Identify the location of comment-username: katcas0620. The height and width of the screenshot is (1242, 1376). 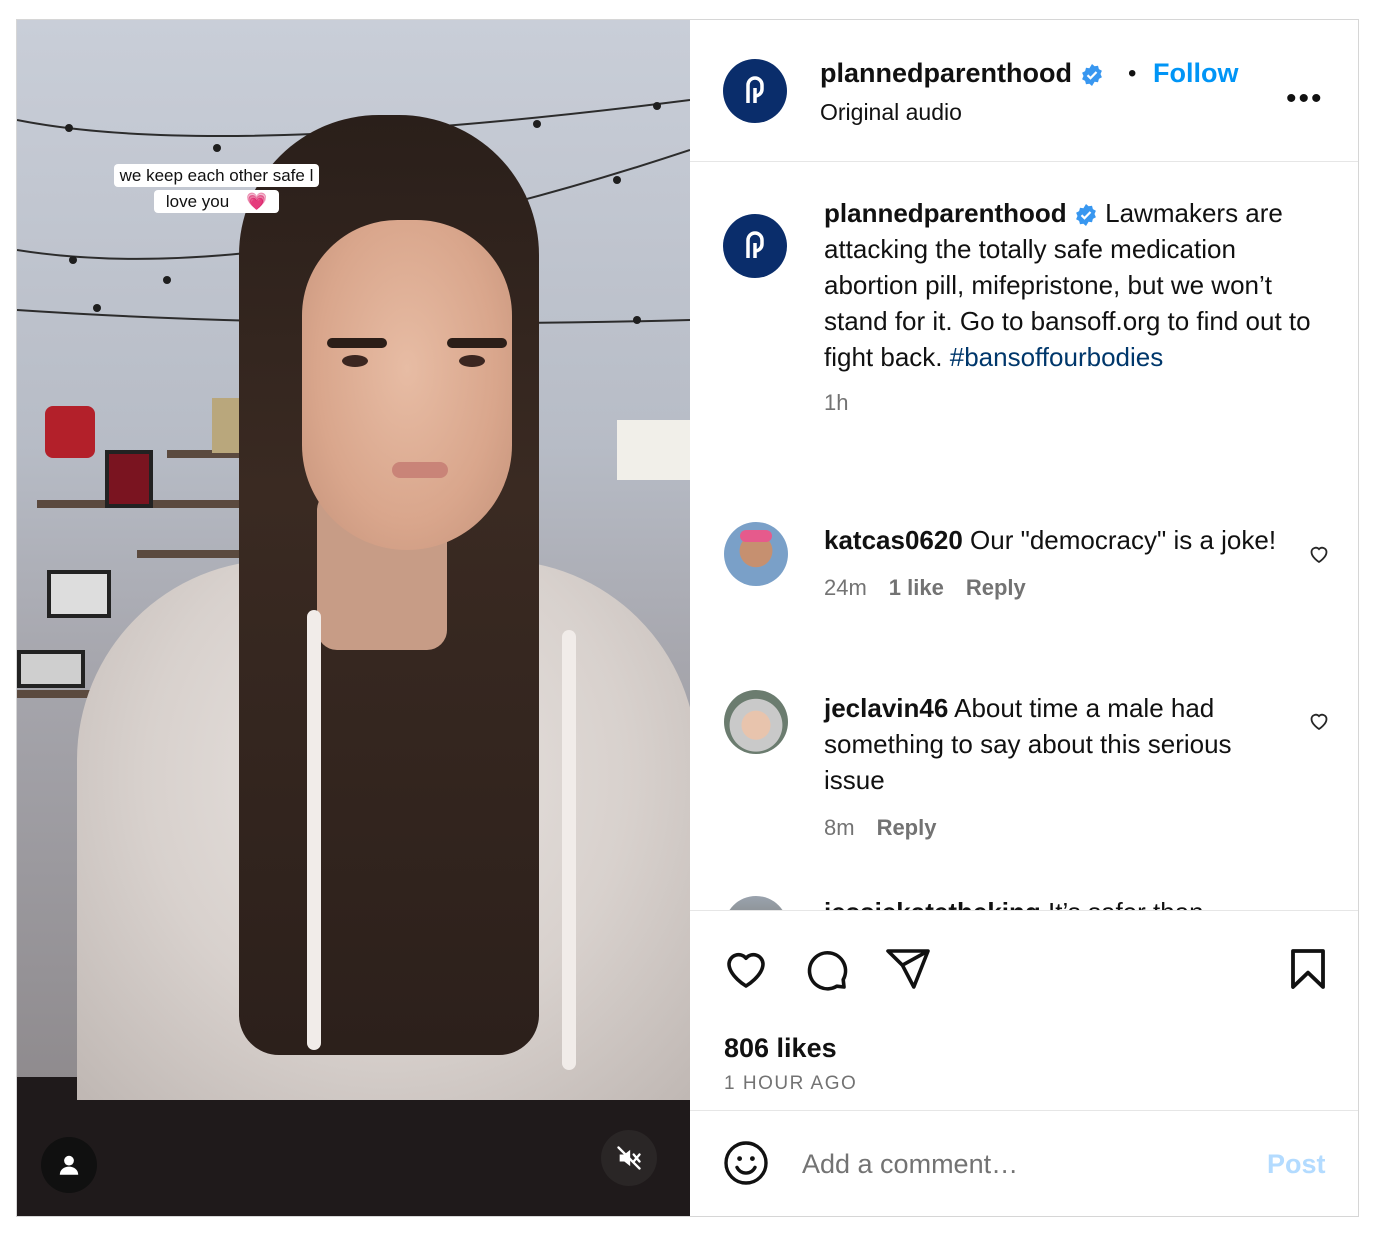
(893, 540).